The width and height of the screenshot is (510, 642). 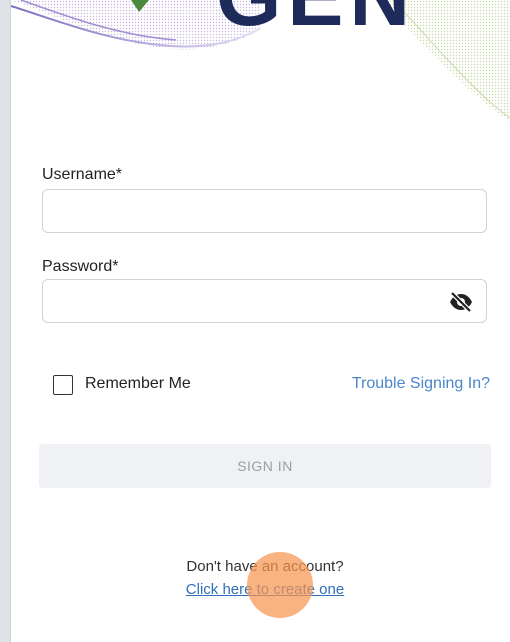 I want to click on sign-in-button: SIGN IN, so click(x=265, y=466).